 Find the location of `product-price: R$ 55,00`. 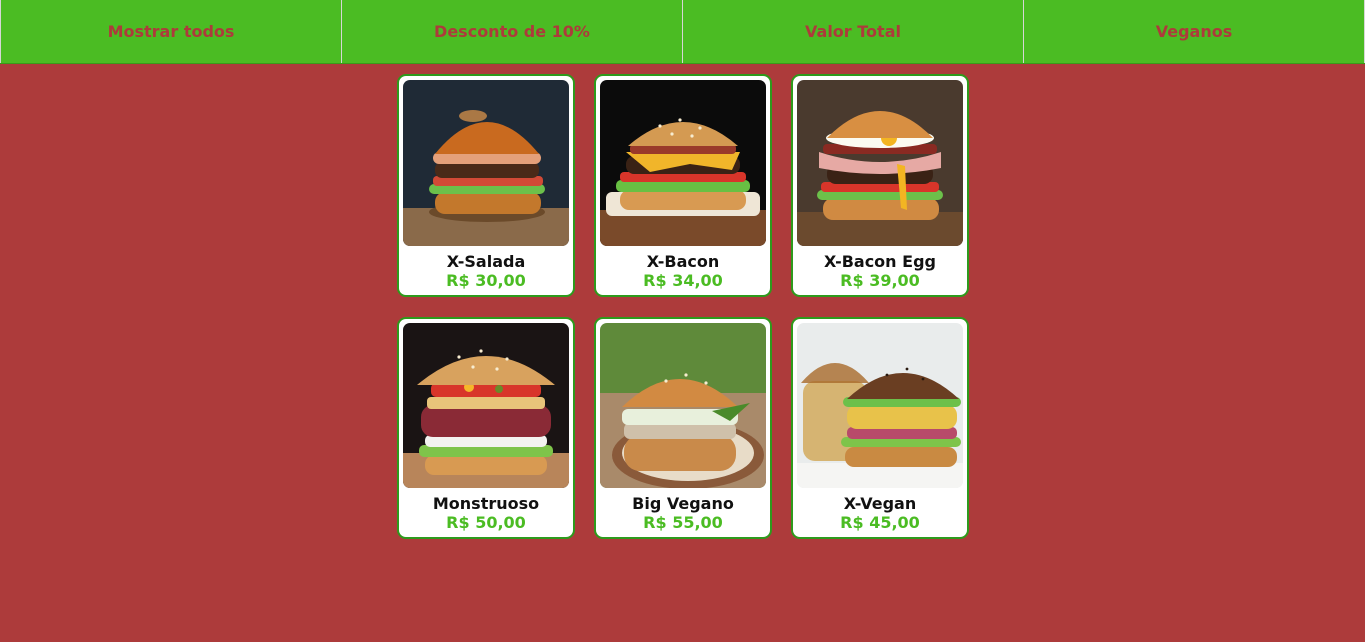

product-price: R$ 55,00 is located at coordinates (683, 522).